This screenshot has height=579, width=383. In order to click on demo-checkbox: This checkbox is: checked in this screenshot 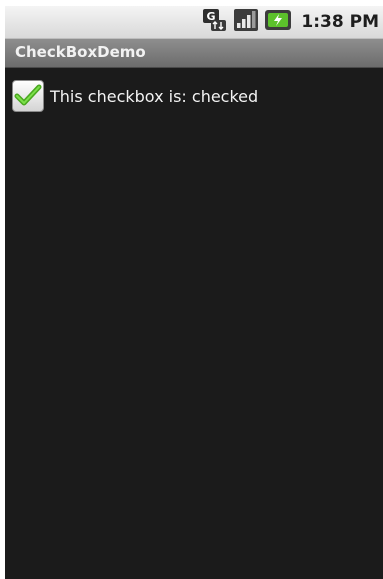, I will do `click(135, 96)`.